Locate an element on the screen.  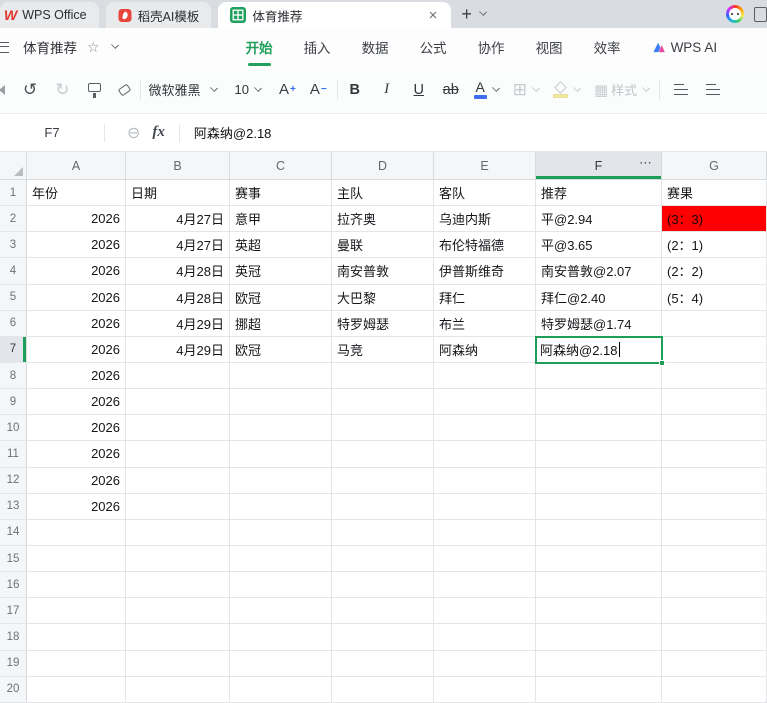
bold-button: B is located at coordinates (355, 90).